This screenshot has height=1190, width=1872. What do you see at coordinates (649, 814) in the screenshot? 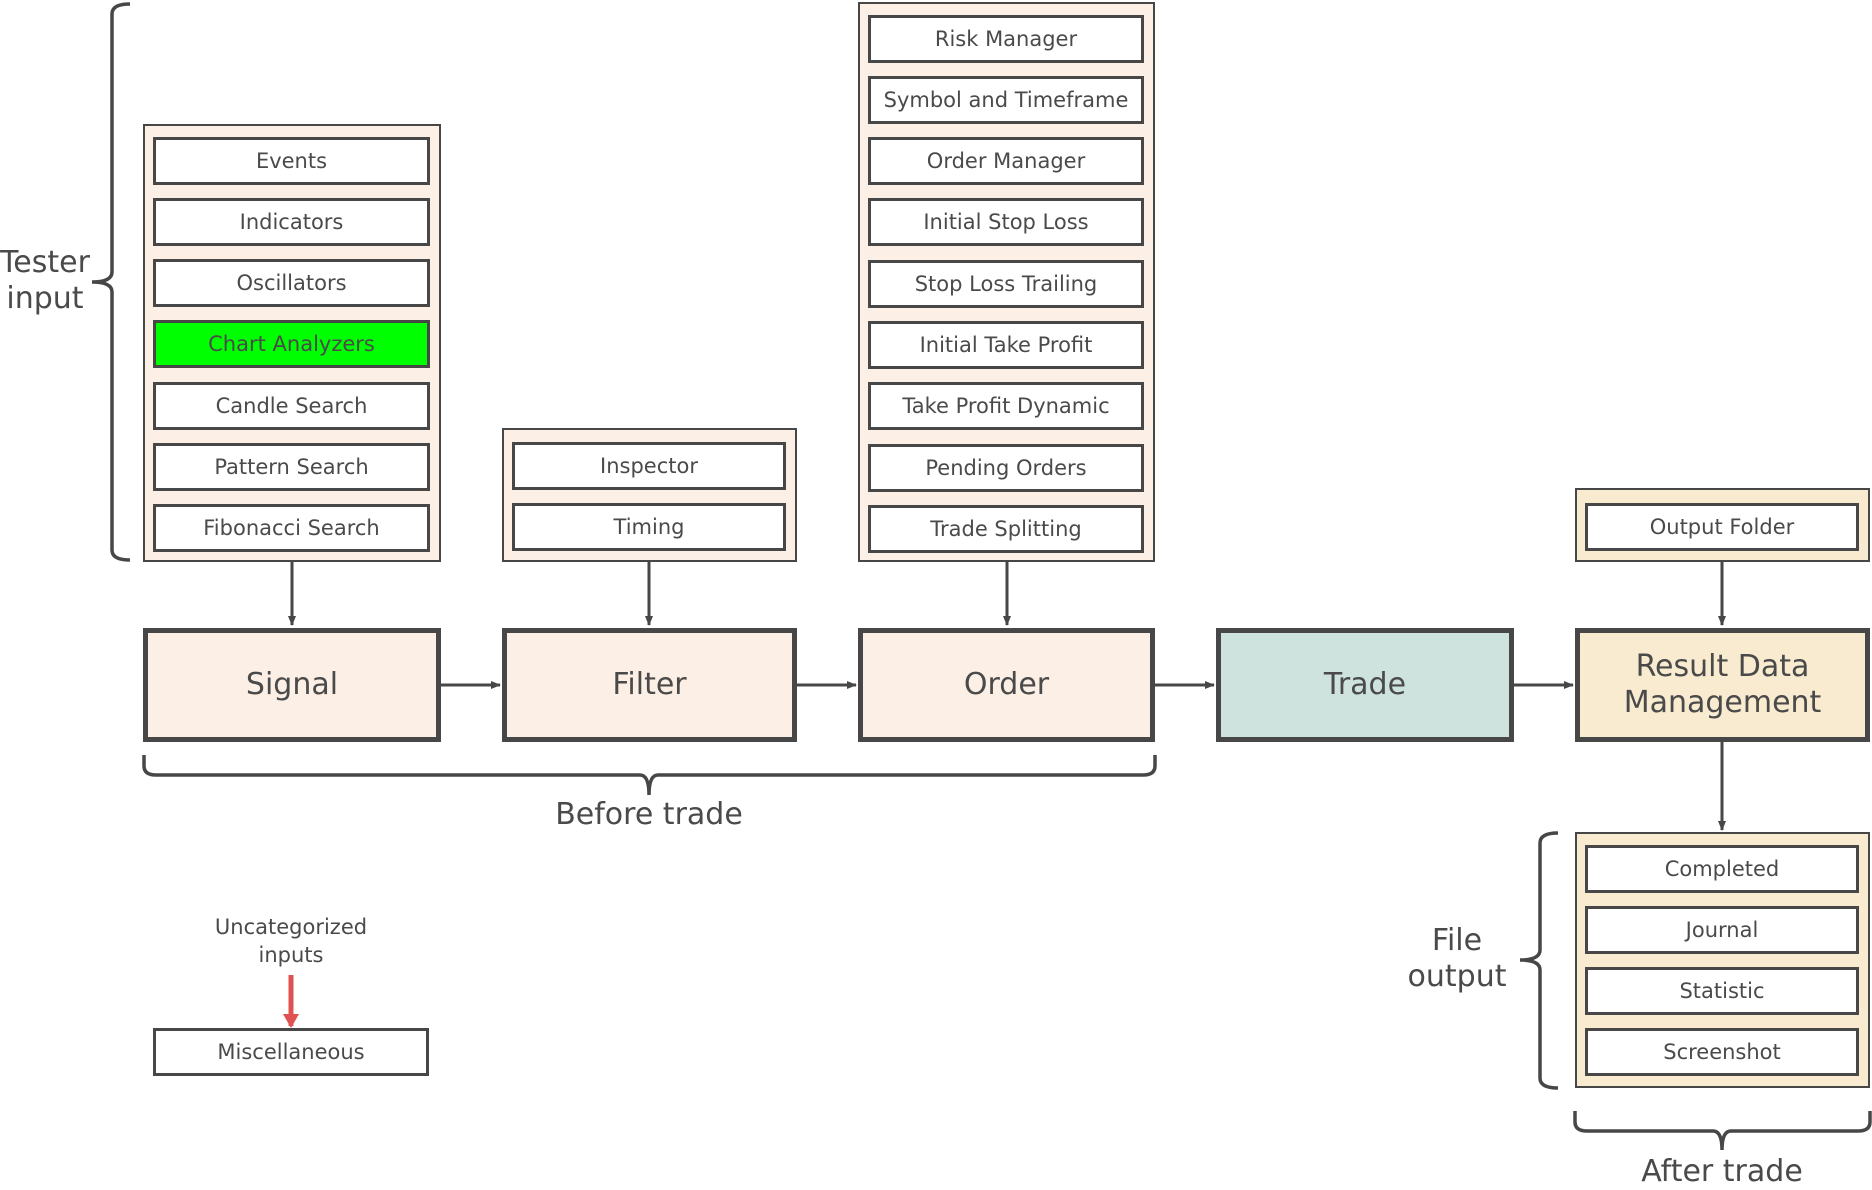
I see `before-trade-label: Before trade` at bounding box center [649, 814].